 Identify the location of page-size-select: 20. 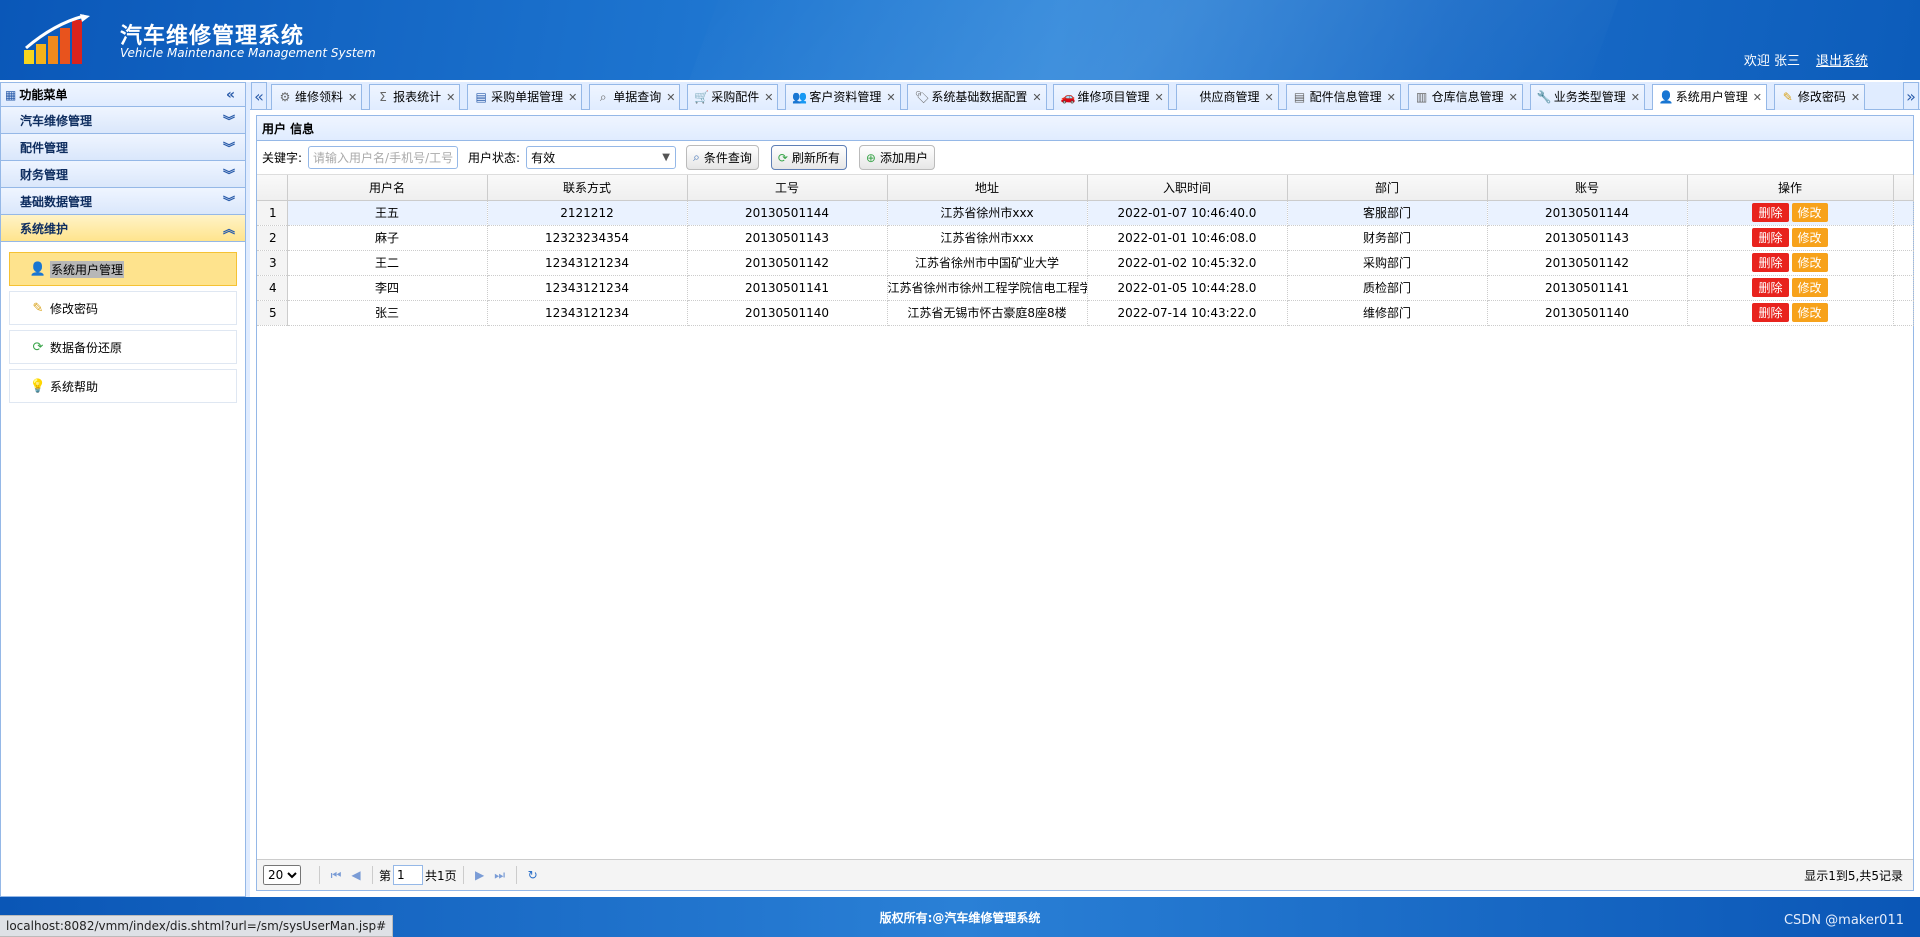
(282, 875).